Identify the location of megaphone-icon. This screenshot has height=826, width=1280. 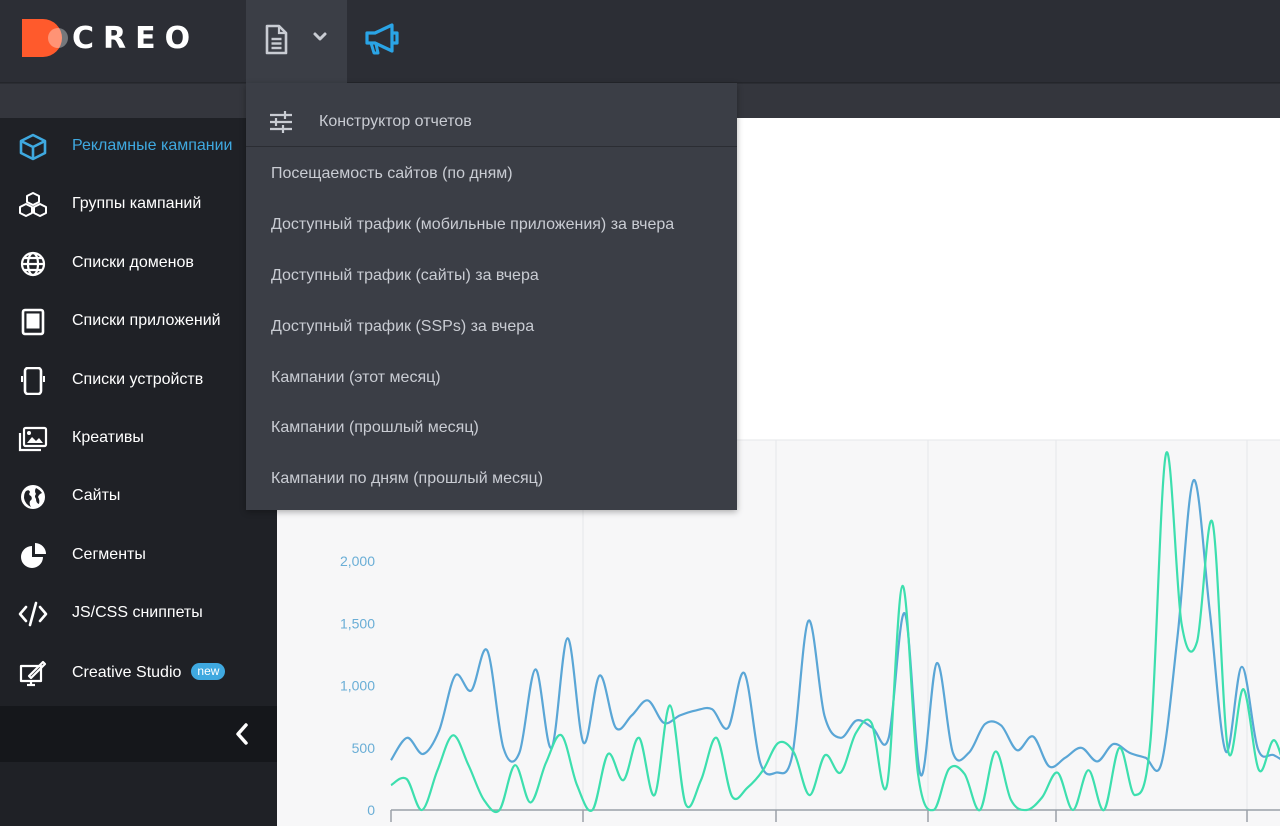
(382, 39).